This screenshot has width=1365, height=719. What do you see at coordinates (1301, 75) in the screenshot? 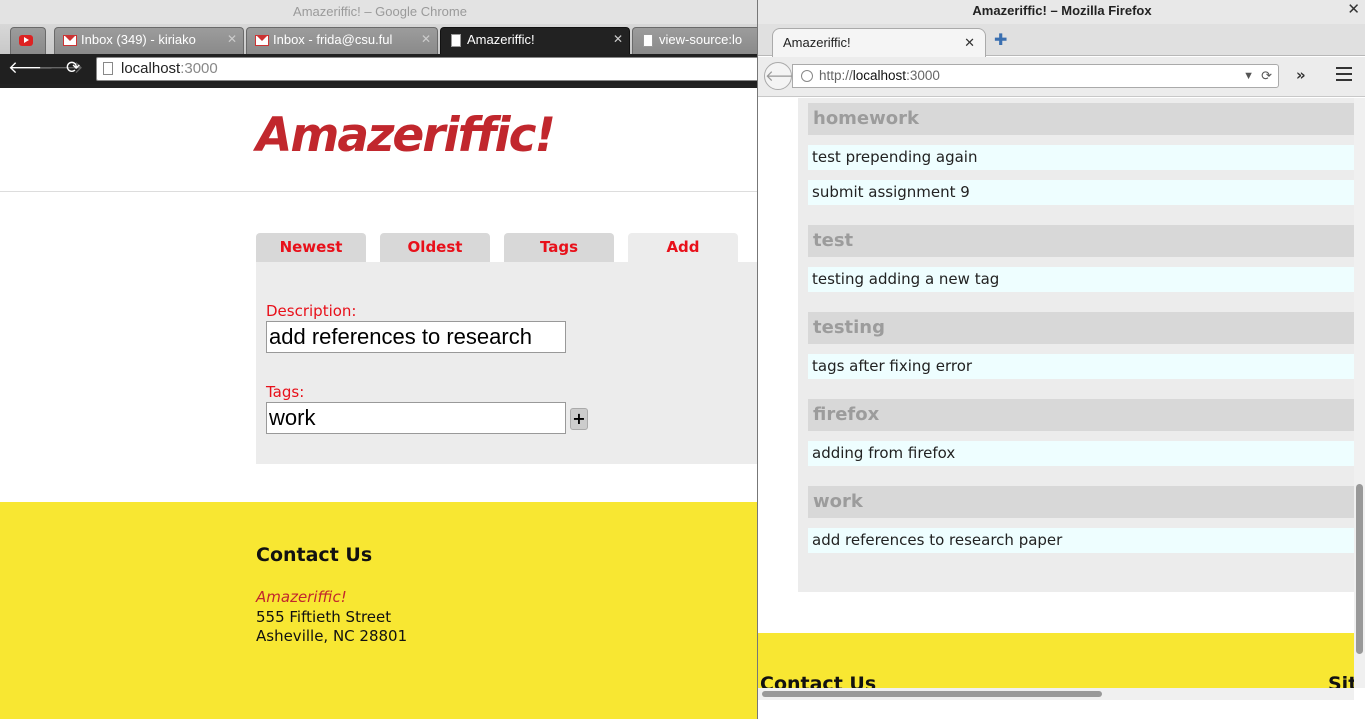
I see `overflow-chevron-icon: »` at bounding box center [1301, 75].